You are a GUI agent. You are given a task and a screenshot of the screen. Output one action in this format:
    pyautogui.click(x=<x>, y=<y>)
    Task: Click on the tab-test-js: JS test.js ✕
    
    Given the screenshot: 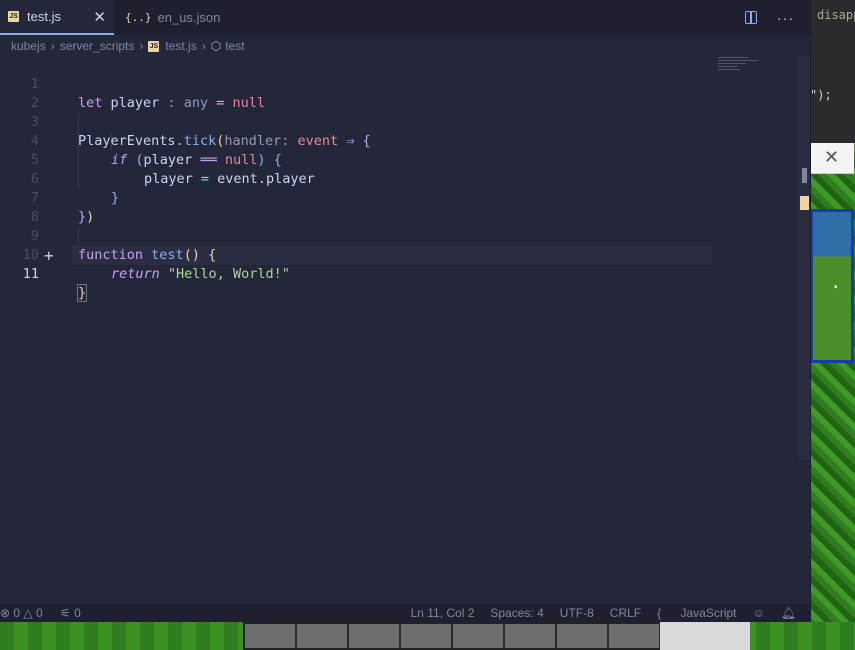 What is the action you would take?
    pyautogui.click(x=57, y=17)
    